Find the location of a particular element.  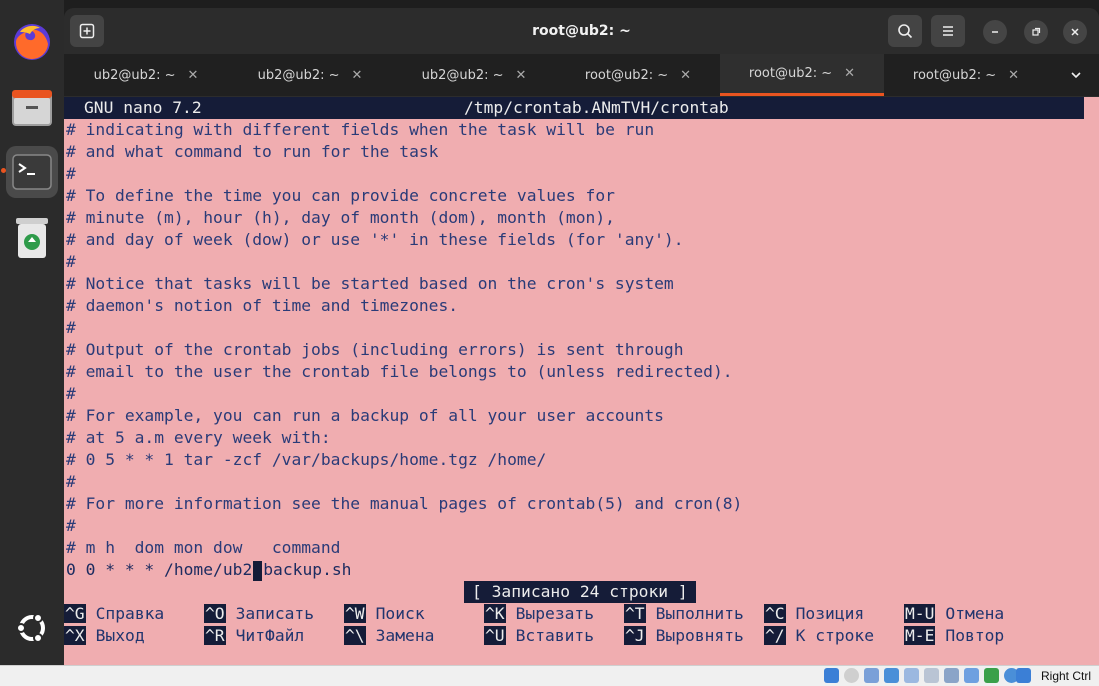

keyboard-icon is located at coordinates (1023, 675).